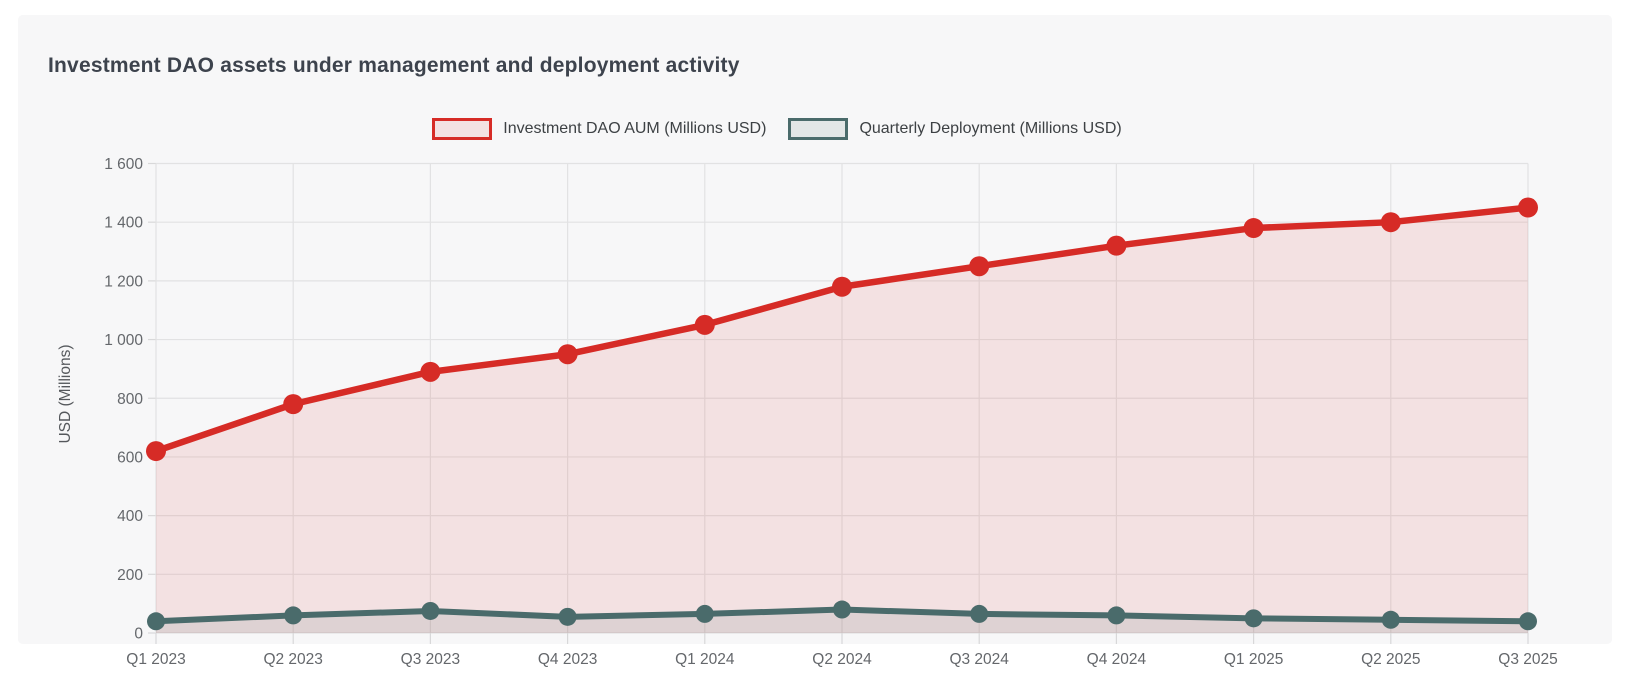  Describe the element at coordinates (130, 575) in the screenshot. I see `svg-text: 200` at that location.